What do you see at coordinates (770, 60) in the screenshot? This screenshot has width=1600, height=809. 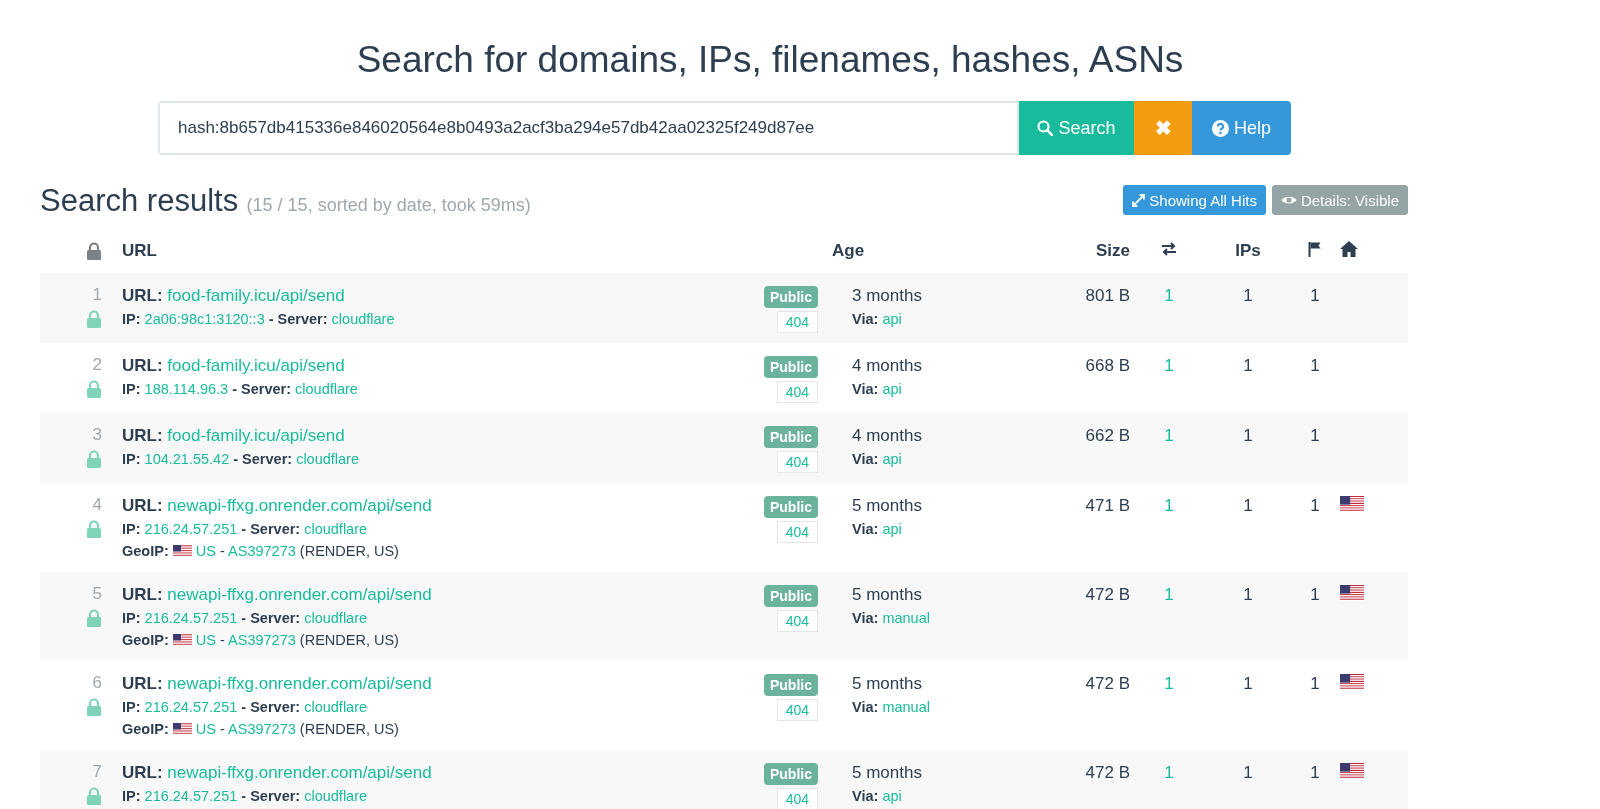 I see `page-title: Search for domains, IPs, filenames, hashes, ASNs` at bounding box center [770, 60].